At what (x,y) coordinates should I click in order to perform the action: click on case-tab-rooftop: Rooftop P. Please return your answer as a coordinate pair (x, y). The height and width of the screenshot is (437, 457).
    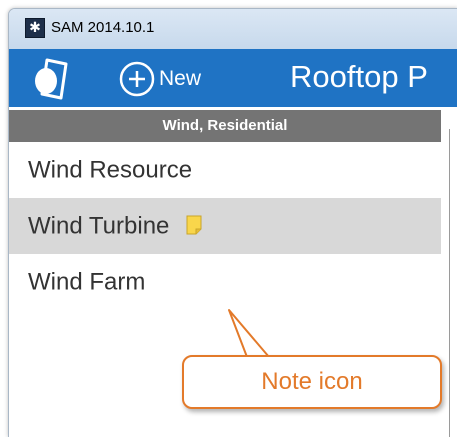
    Looking at the image, I should click on (359, 77).